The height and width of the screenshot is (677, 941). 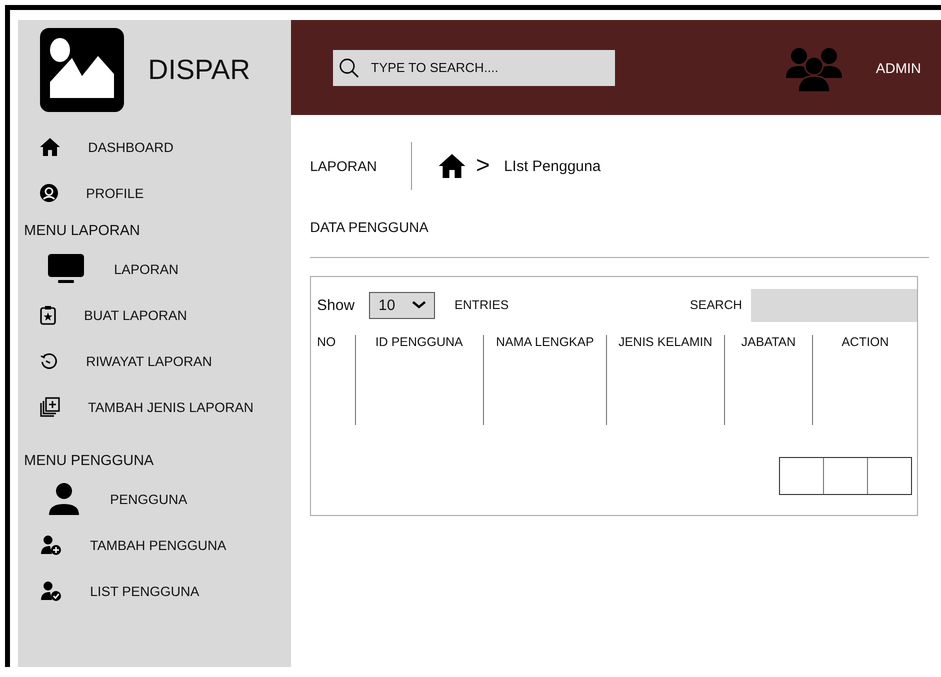 I want to click on column-header: JABATAN, so click(x=768, y=342).